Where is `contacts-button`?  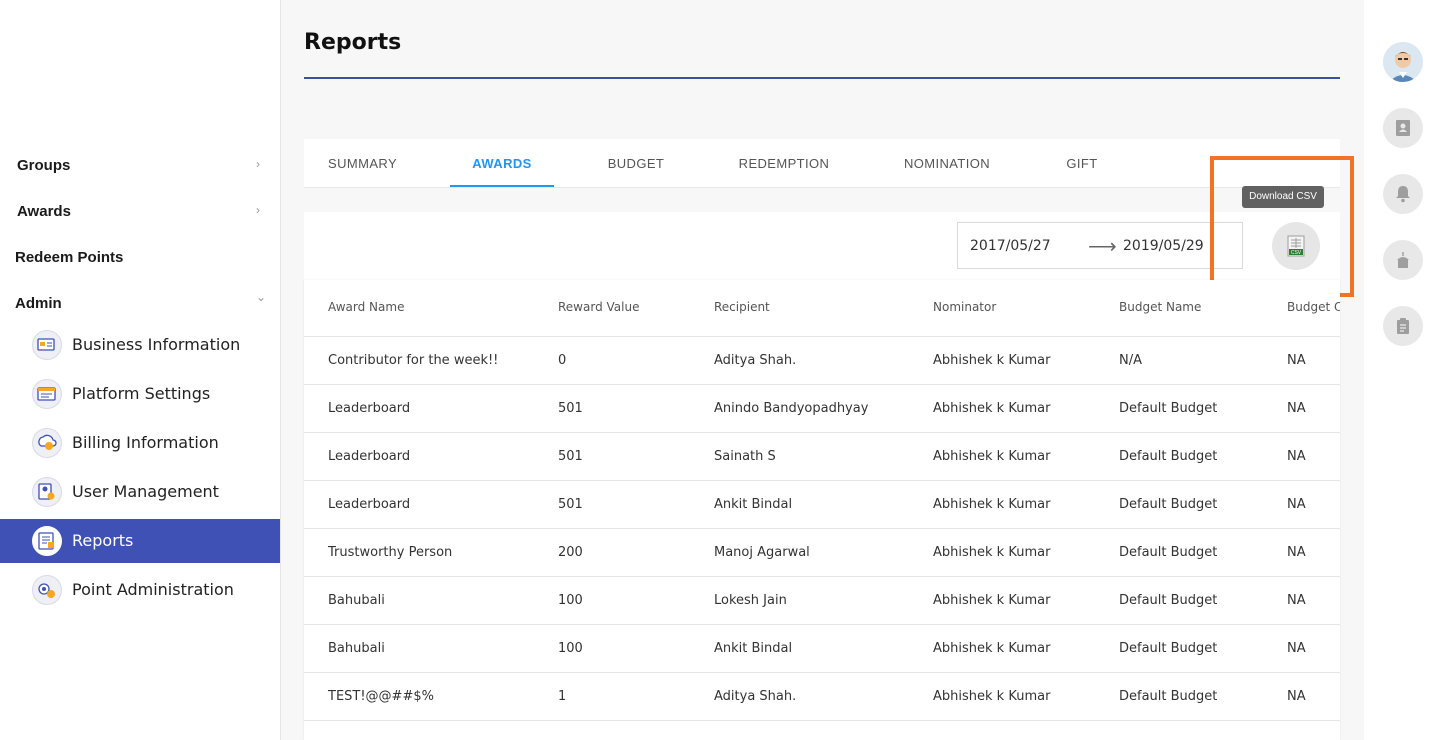
contacts-button is located at coordinates (1403, 128).